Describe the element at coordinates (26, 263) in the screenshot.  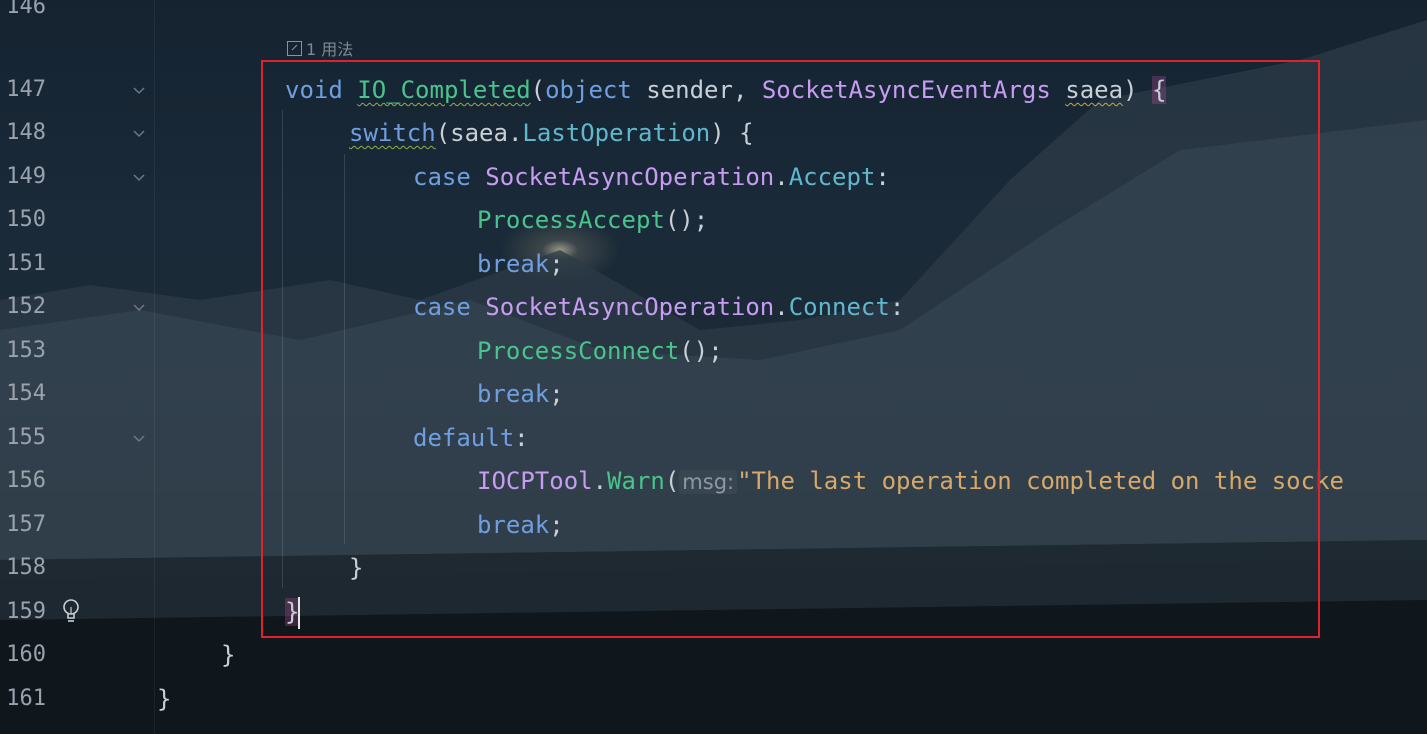
I see `line-number: 151` at that location.